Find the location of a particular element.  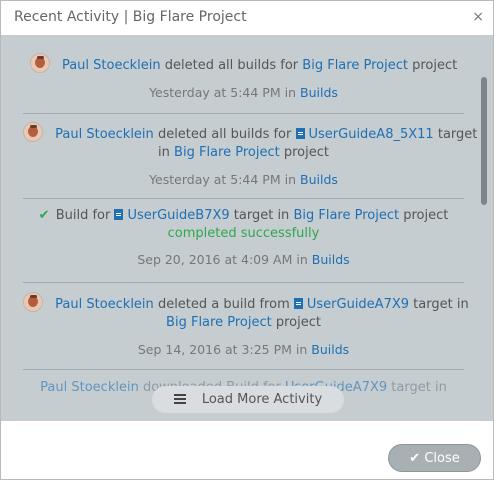

target-name: UserGuideA7X9 is located at coordinates (358, 304).